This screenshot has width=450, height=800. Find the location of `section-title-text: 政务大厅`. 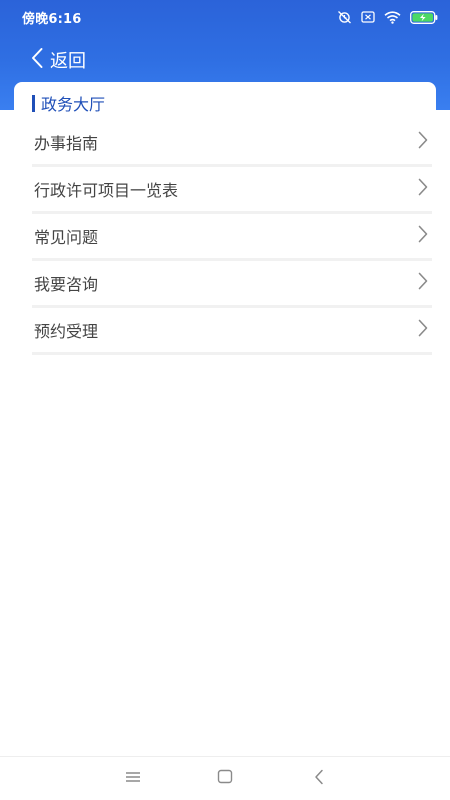

section-title-text: 政务大厅 is located at coordinates (73, 104).